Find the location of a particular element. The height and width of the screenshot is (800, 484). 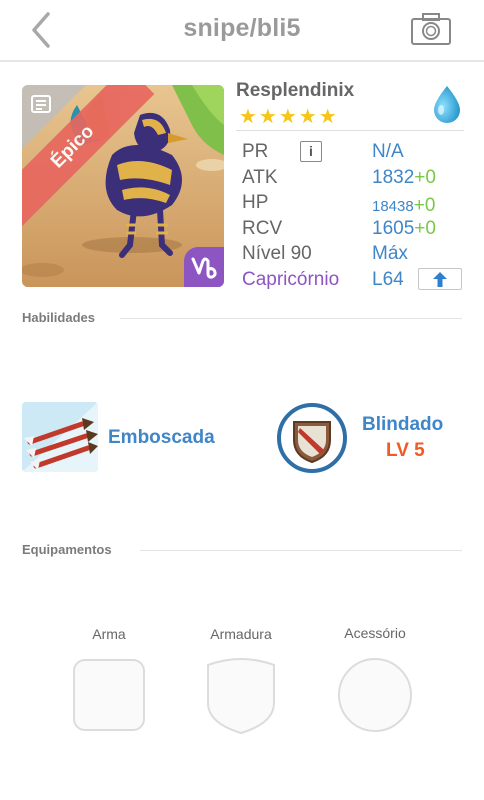

shield-icon is located at coordinates (312, 438).